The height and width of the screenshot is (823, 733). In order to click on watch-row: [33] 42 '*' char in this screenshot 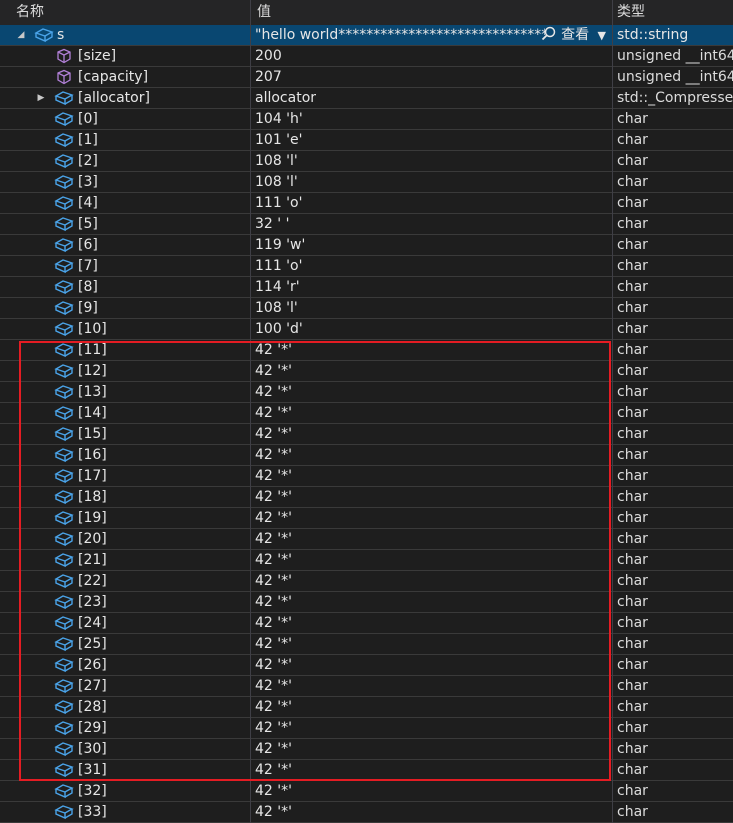, I will do `click(366, 812)`.